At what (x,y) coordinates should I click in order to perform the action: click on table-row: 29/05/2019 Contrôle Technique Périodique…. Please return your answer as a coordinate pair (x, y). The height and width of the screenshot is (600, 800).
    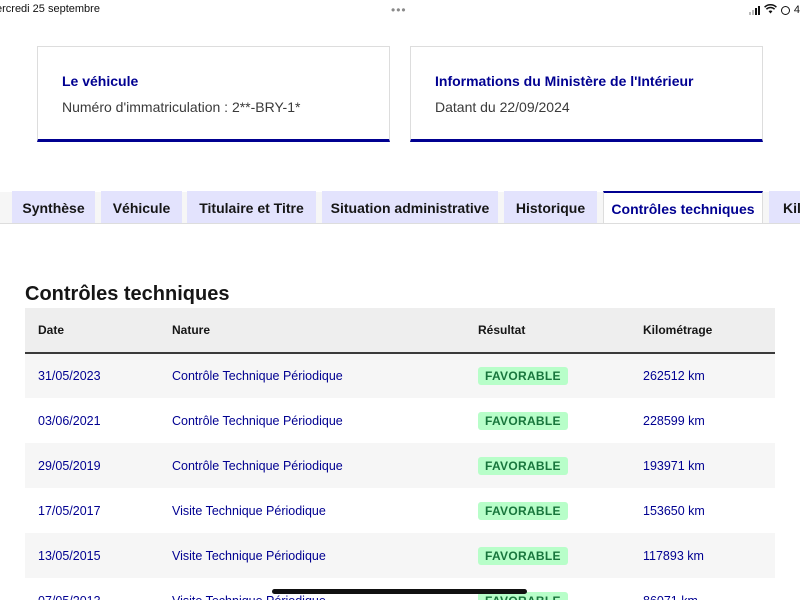
    Looking at the image, I should click on (400, 465).